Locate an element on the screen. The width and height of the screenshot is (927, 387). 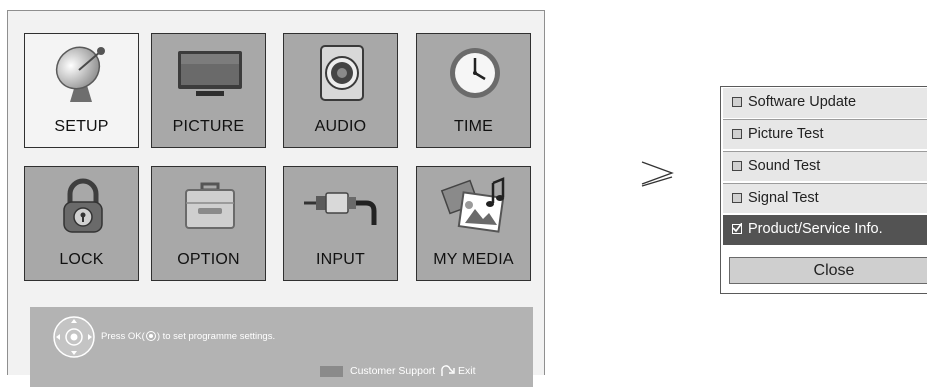
cable-plug-icon is located at coordinates (341, 206).